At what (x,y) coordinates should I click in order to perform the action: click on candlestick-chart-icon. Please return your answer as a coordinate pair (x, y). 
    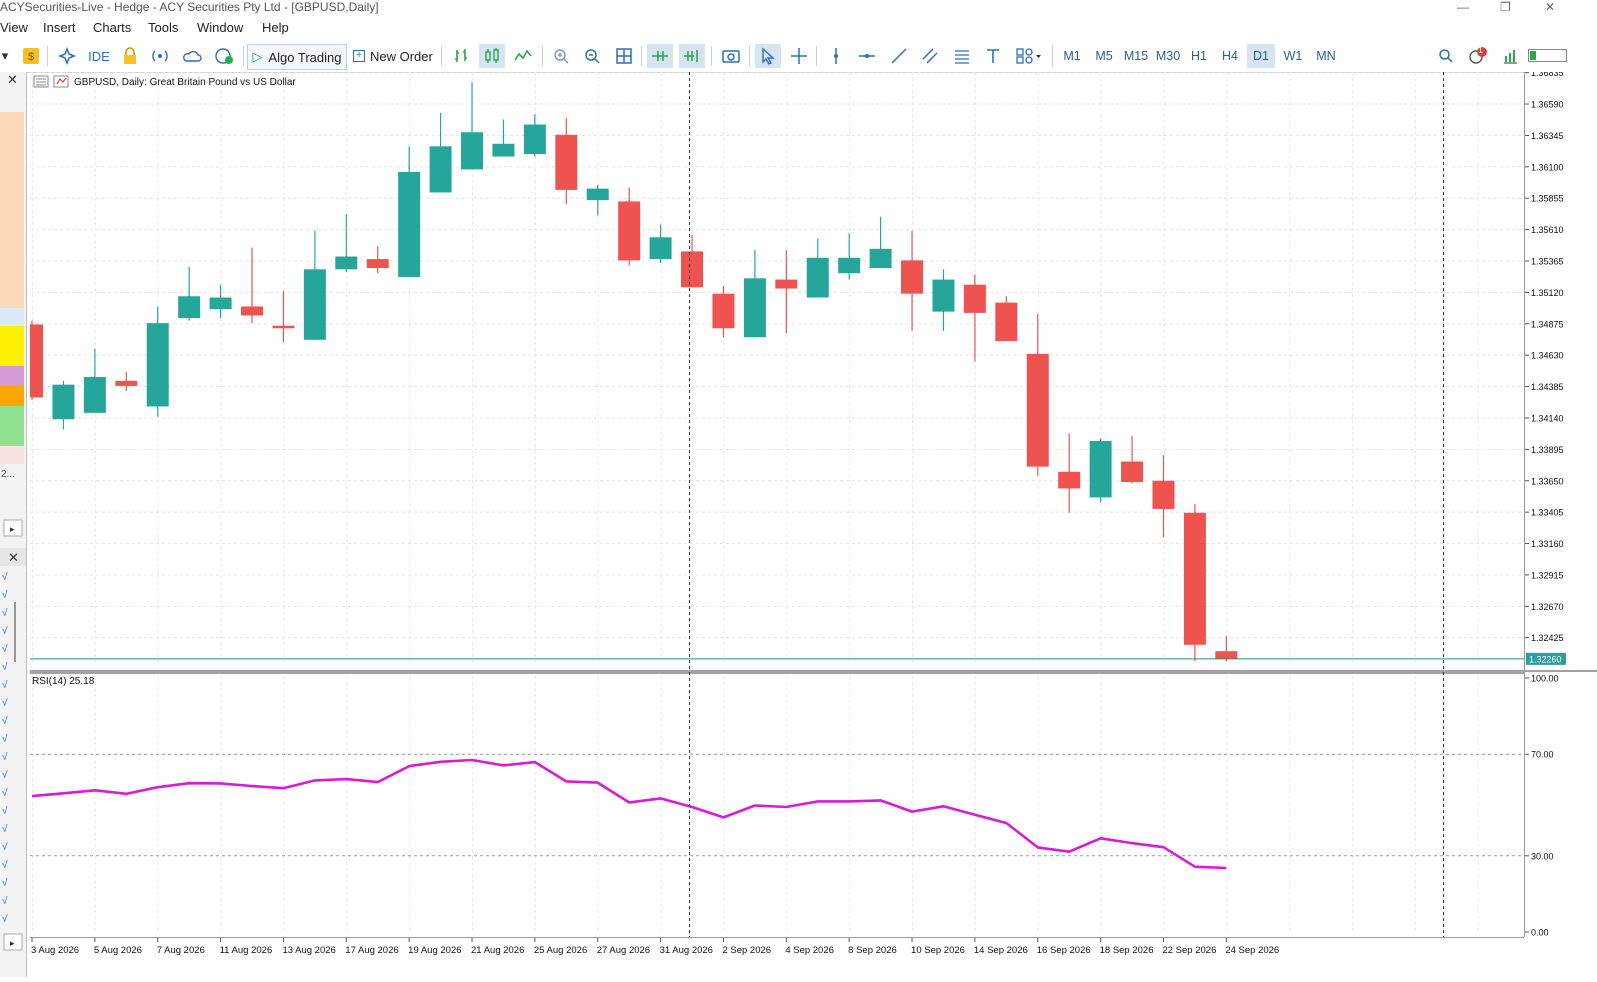
    Looking at the image, I should click on (492, 56).